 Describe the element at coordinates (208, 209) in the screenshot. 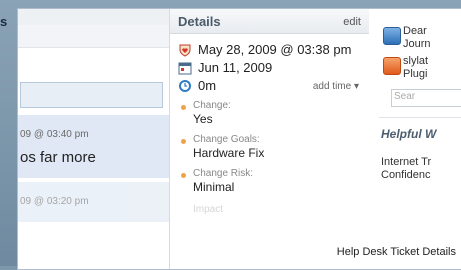

I see `impact-label: Impact` at that location.